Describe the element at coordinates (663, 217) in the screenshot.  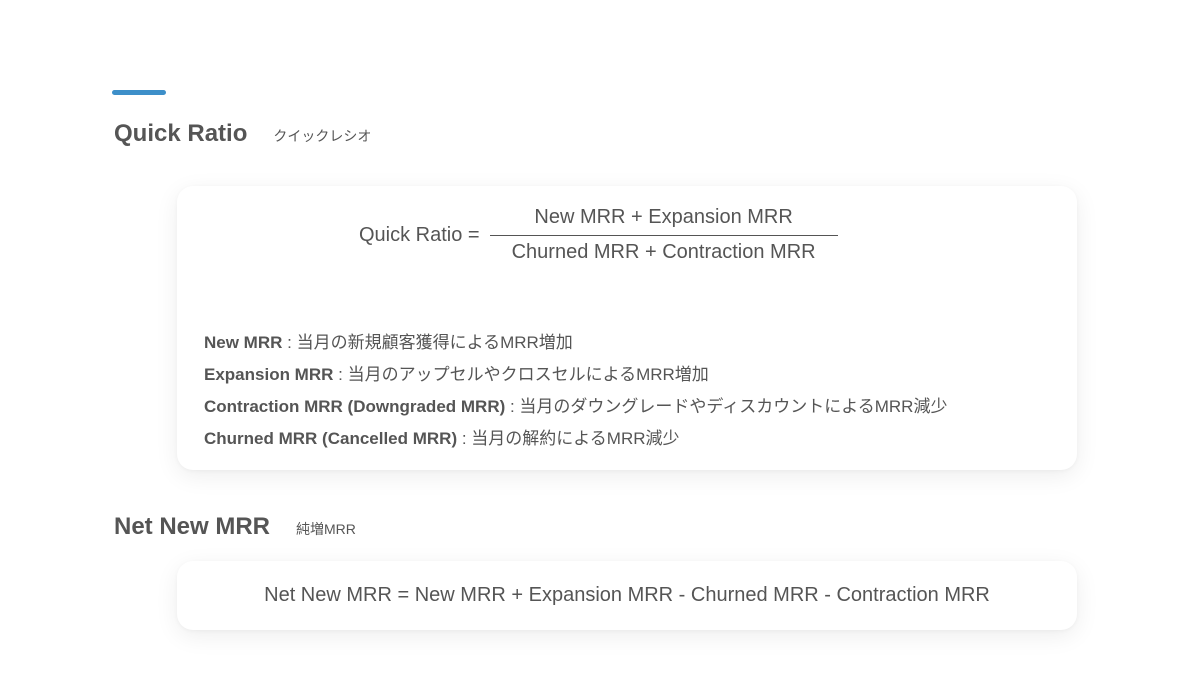
I see `formula-numerator: New MRR + Expansion MRR` at that location.